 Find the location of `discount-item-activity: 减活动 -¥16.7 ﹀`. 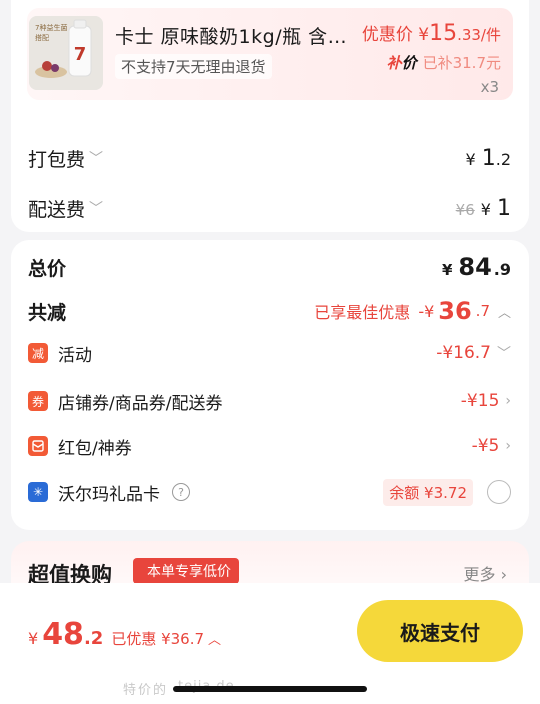

discount-item-activity: 减活动 -¥16.7 ﹀ is located at coordinates (269, 353).